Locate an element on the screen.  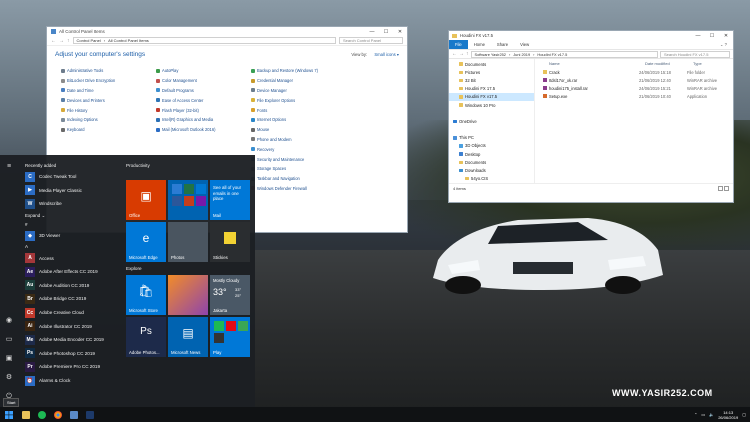
start-app-item: W Windscribe is located at coordinates (72, 204).